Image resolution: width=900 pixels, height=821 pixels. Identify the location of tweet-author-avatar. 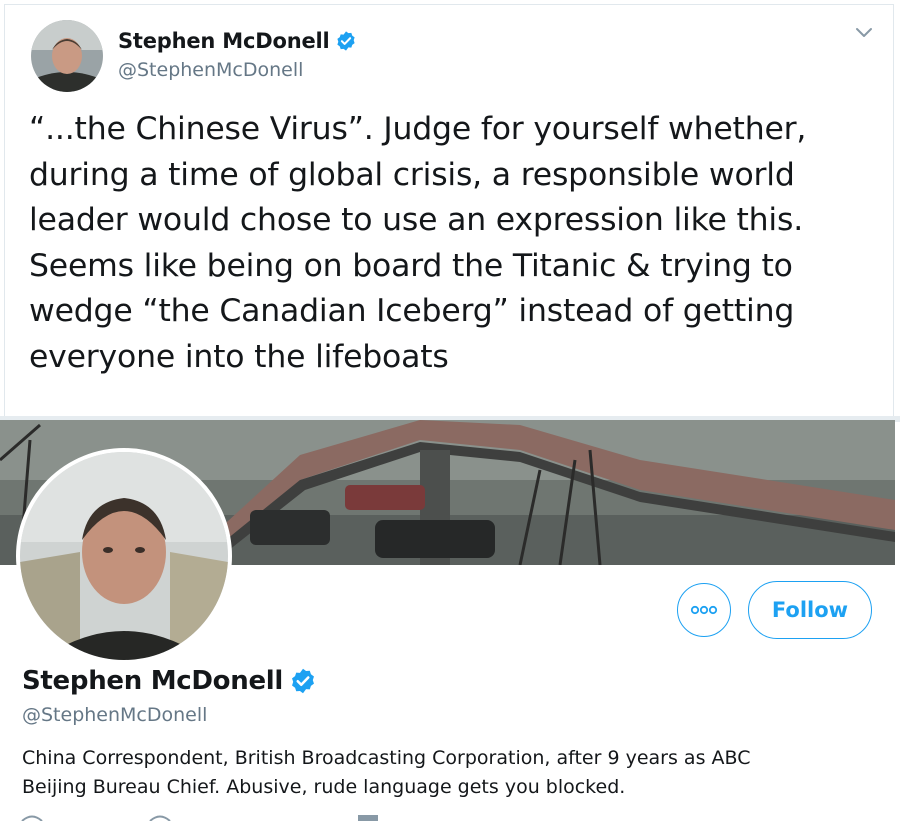
(67, 56).